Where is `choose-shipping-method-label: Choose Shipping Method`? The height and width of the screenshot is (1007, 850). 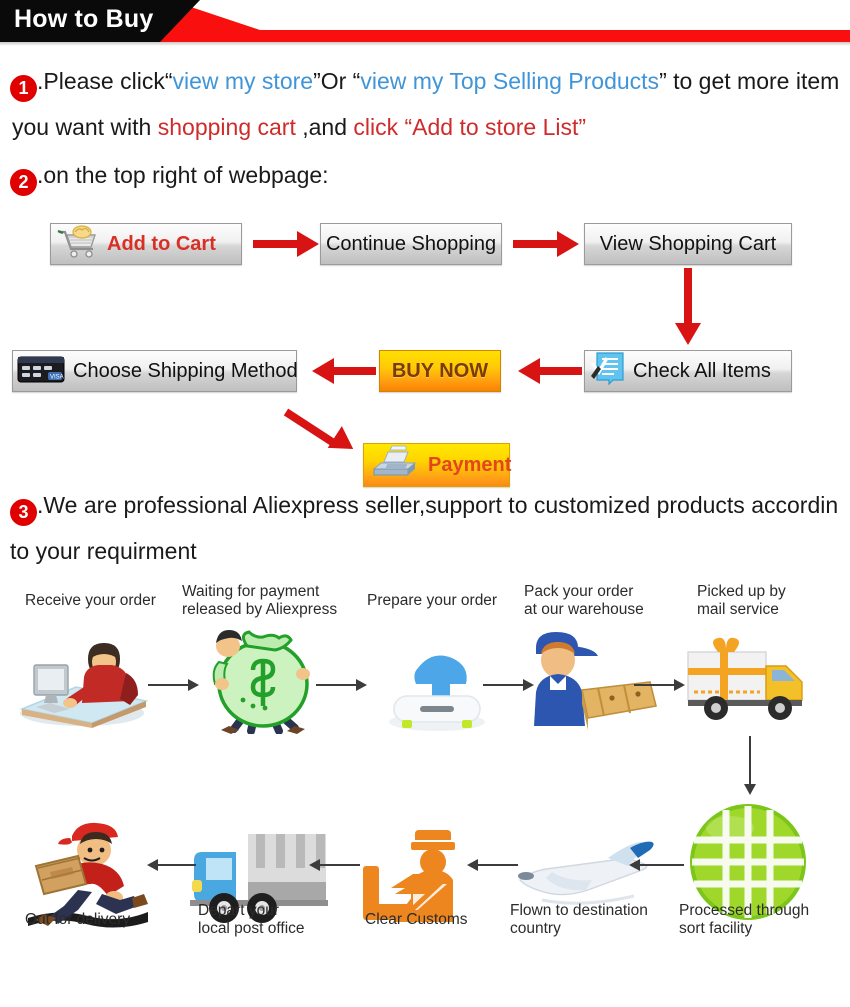 choose-shipping-method-label: Choose Shipping Method is located at coordinates (185, 370).